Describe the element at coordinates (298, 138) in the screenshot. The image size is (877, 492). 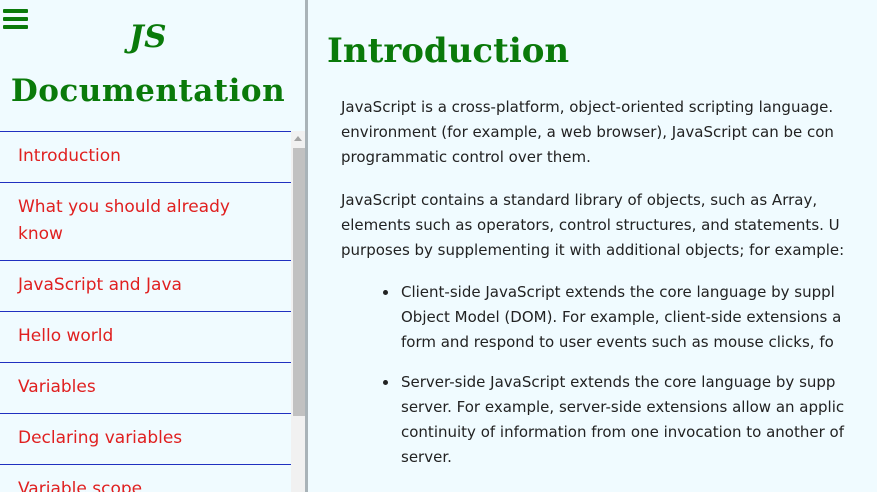
I see `scroll-up-arrow-icon` at that location.